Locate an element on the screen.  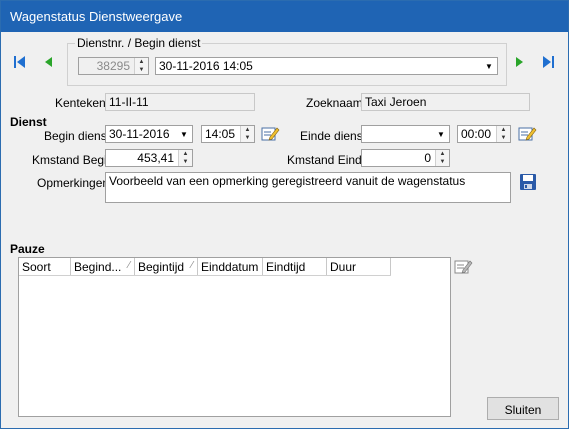
km-begin-label: Kmstand Begin is located at coordinates (73, 160).